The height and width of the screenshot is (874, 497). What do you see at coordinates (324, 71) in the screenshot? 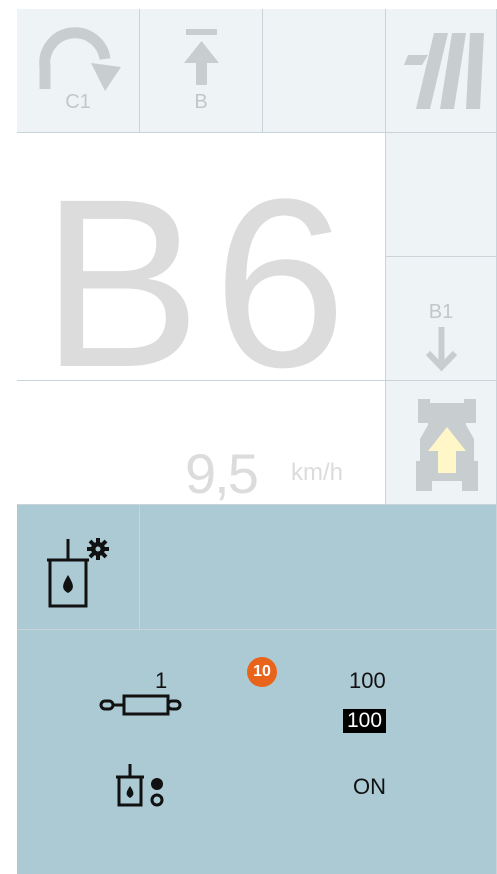
I see `empty-slot` at bounding box center [324, 71].